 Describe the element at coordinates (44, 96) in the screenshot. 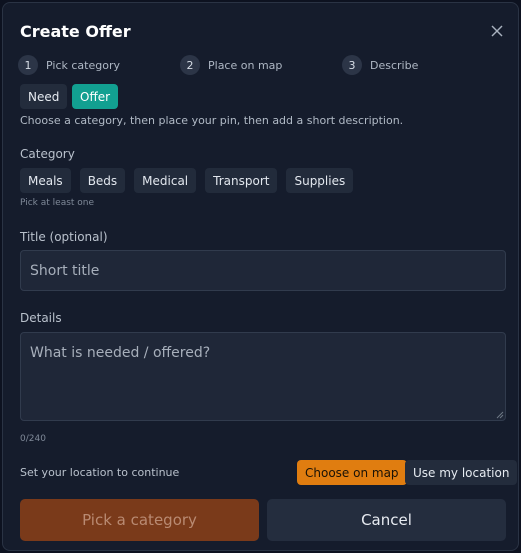

I see `need-toggle-button: Need` at that location.